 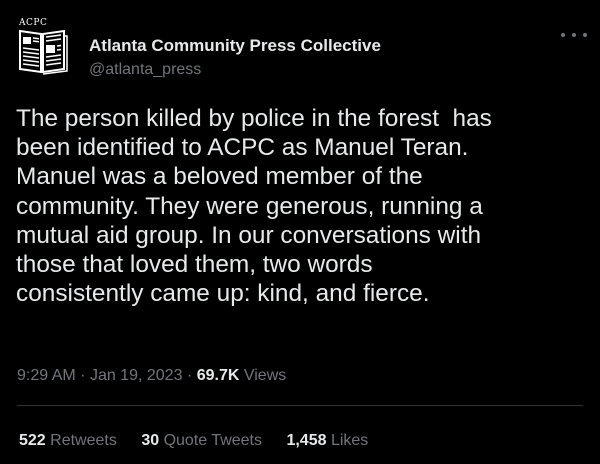 I want to click on retweets-count: 522, so click(x=32, y=440).